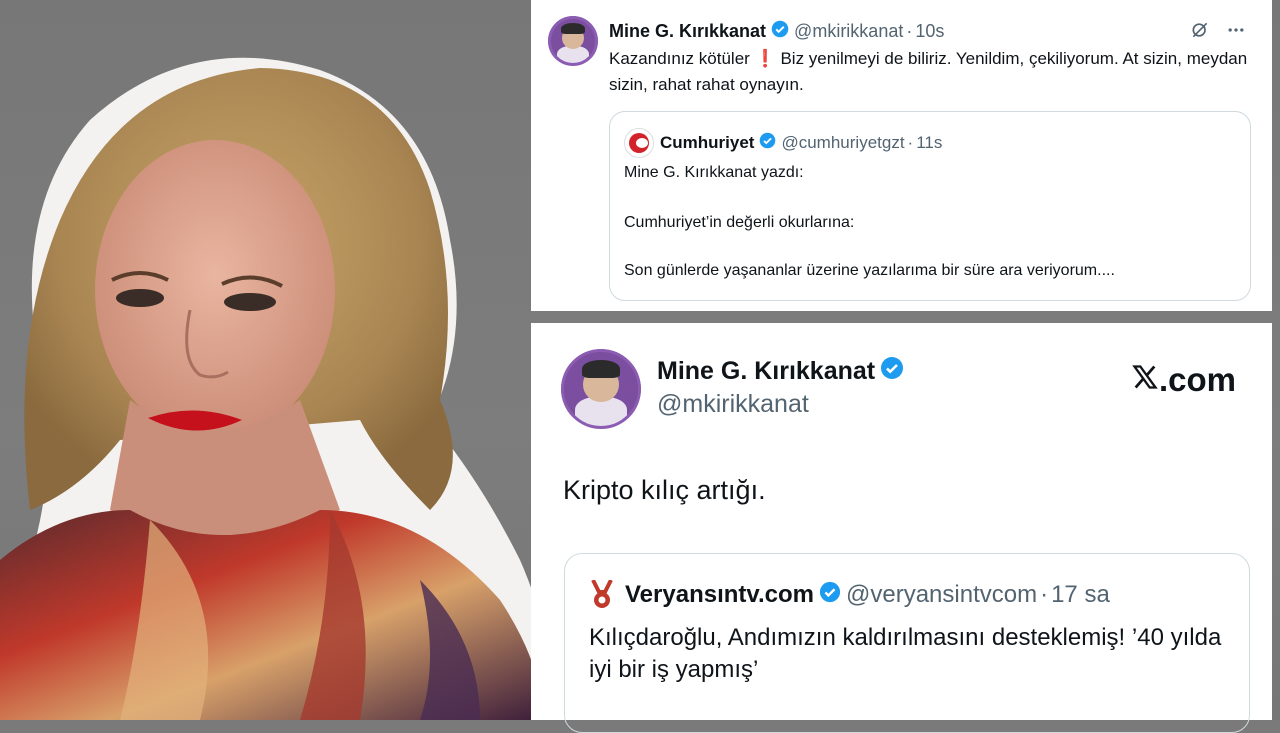 The image size is (1280, 733). I want to click on tweet-actions, so click(1218, 33).